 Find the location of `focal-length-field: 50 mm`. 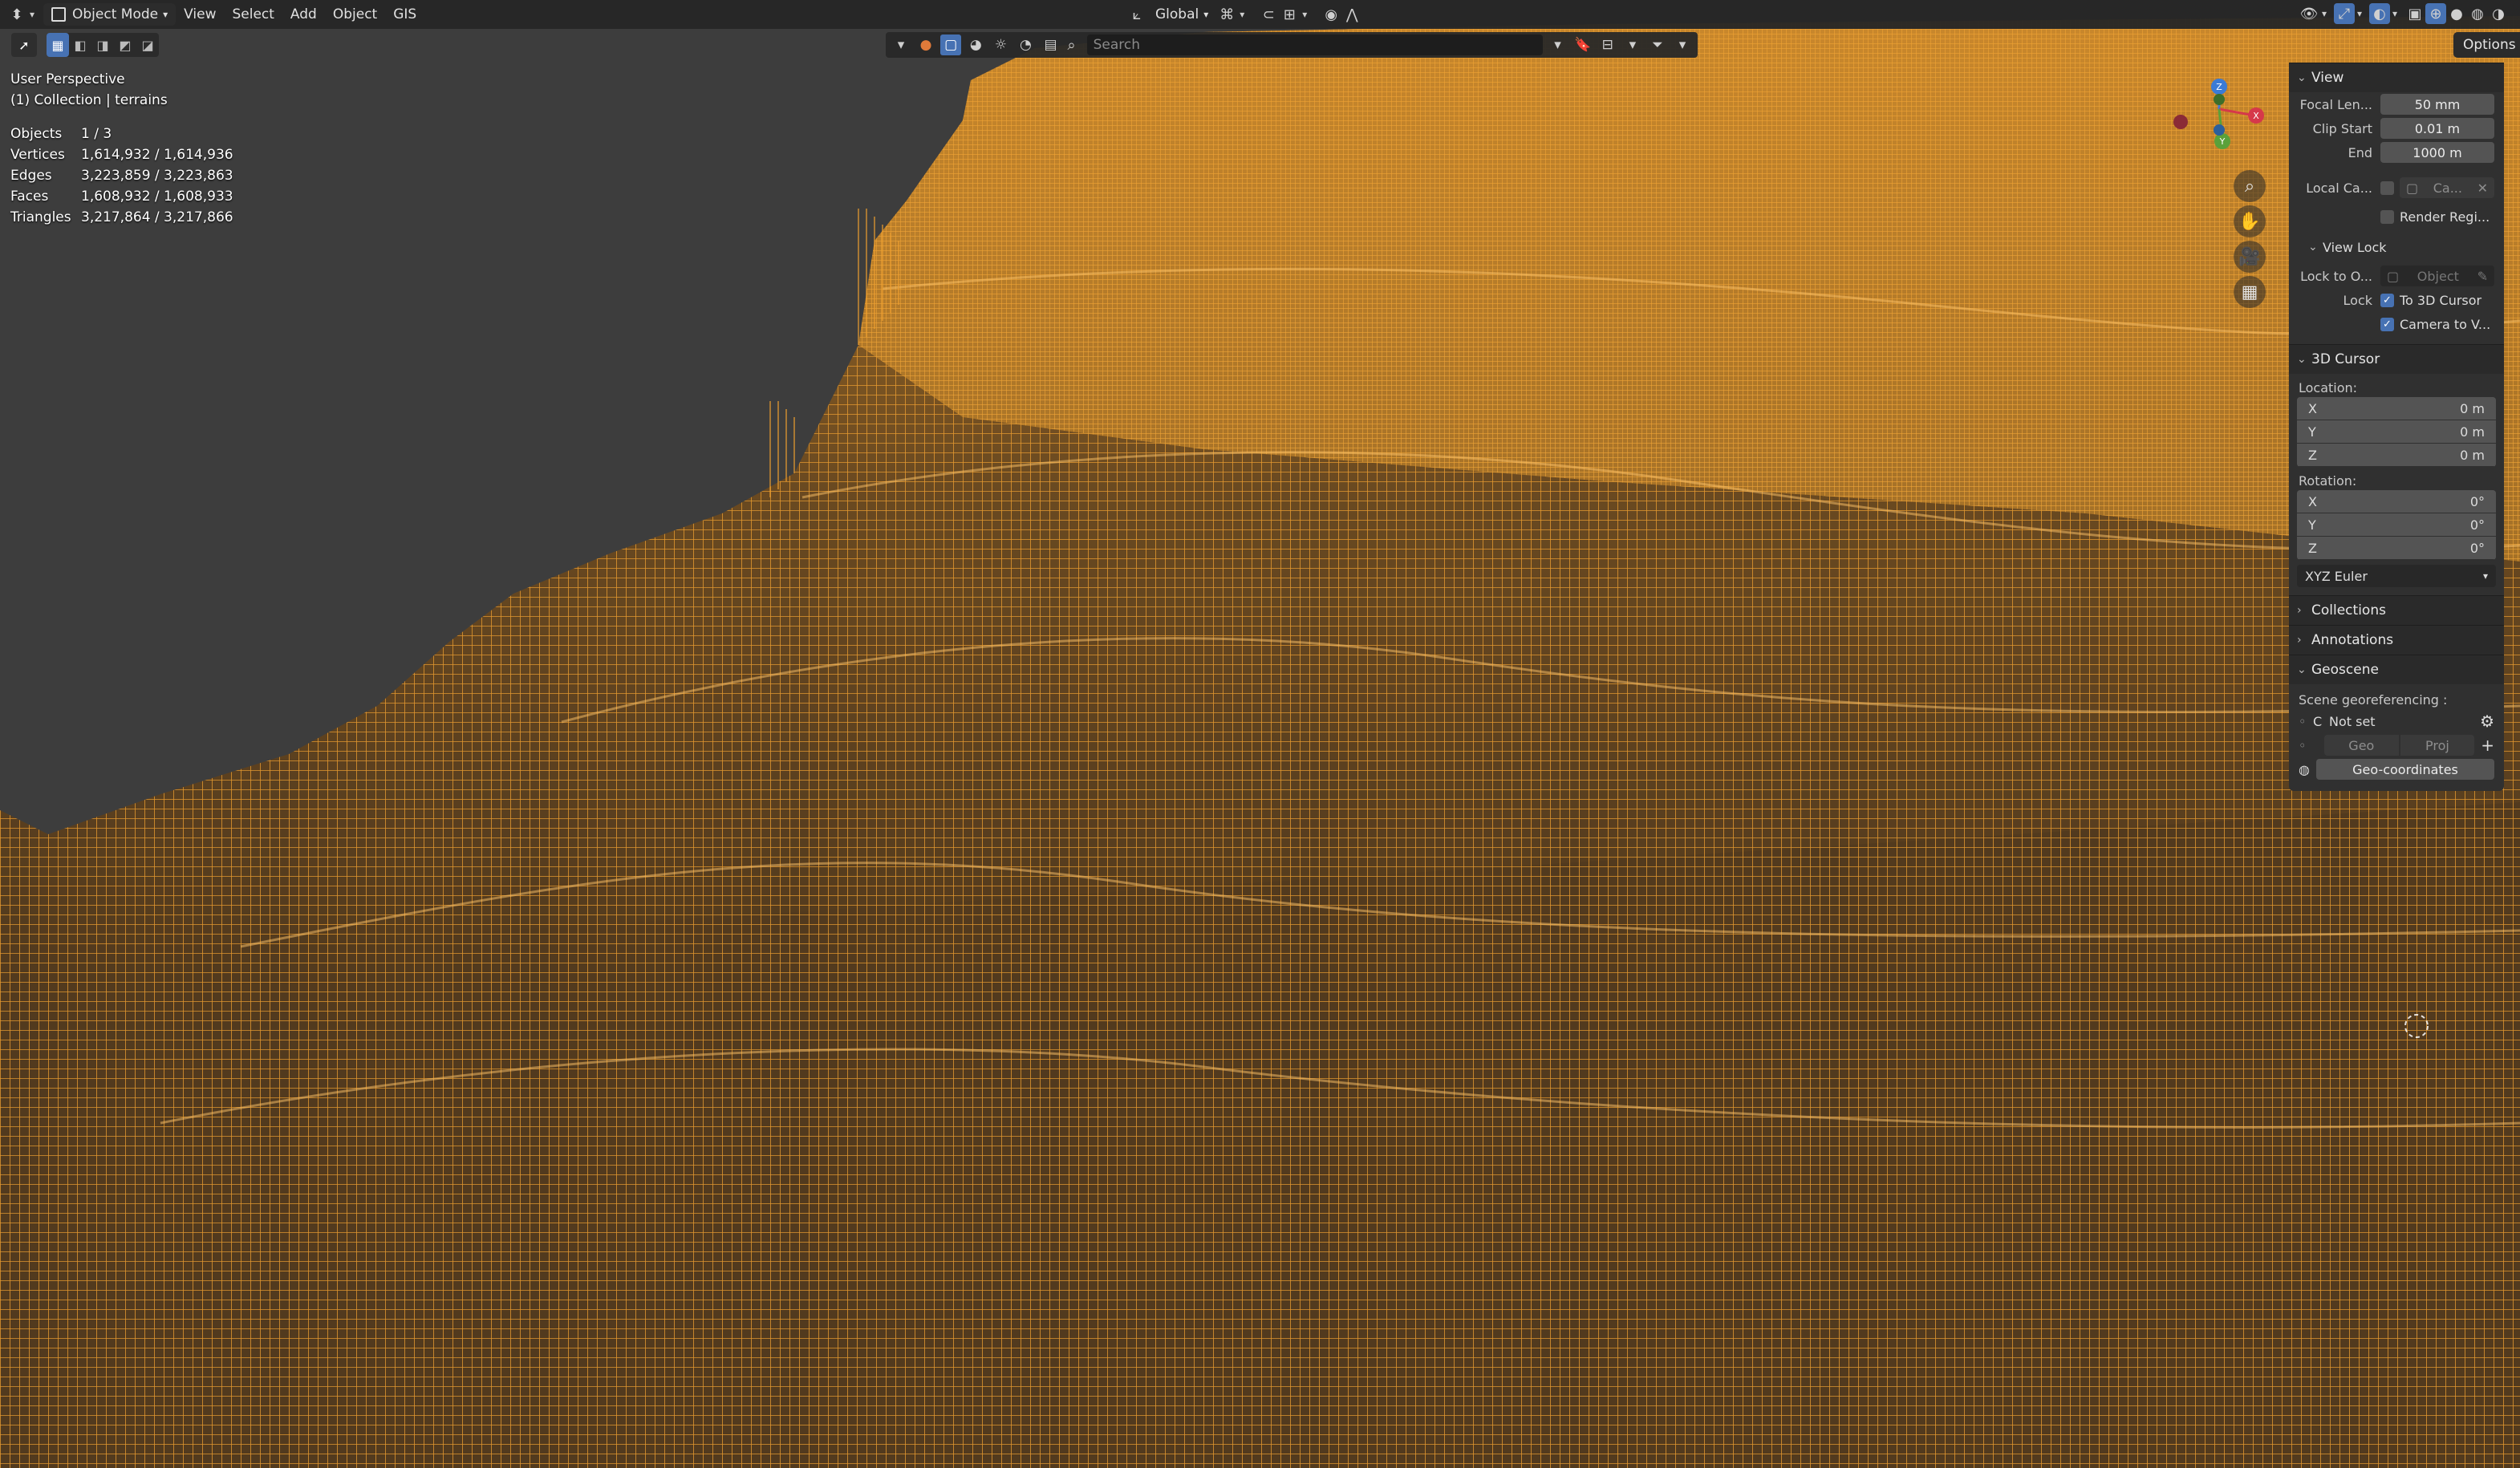

focal-length-field: 50 mm is located at coordinates (2437, 104).